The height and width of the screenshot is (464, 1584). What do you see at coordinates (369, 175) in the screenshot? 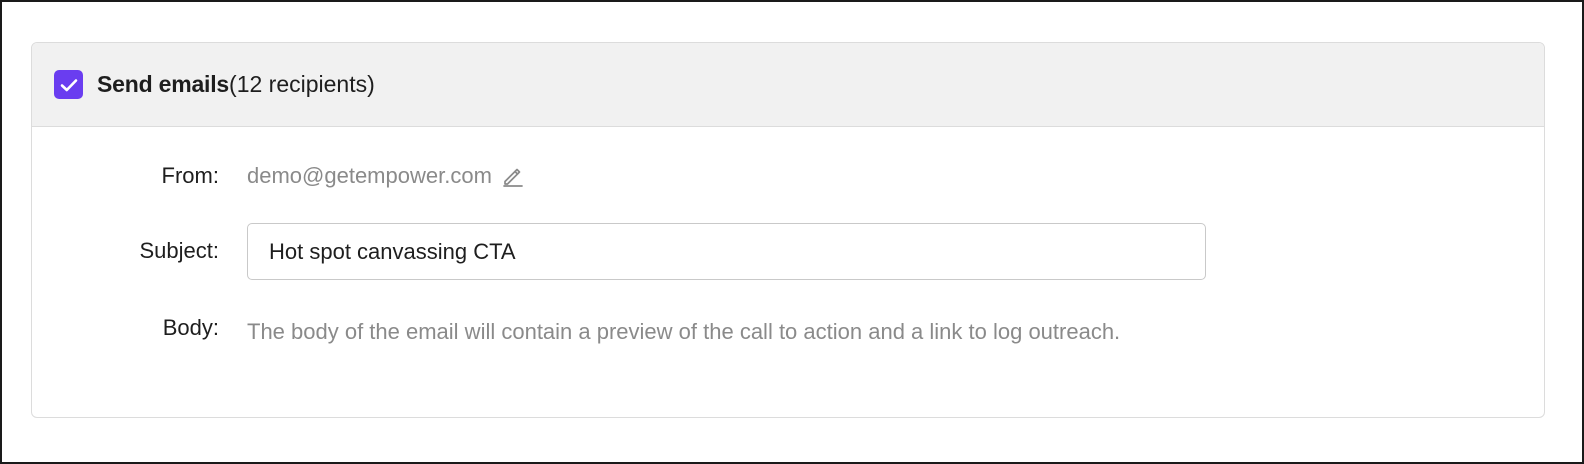
I see `from-email: demo@getempower.com` at bounding box center [369, 175].